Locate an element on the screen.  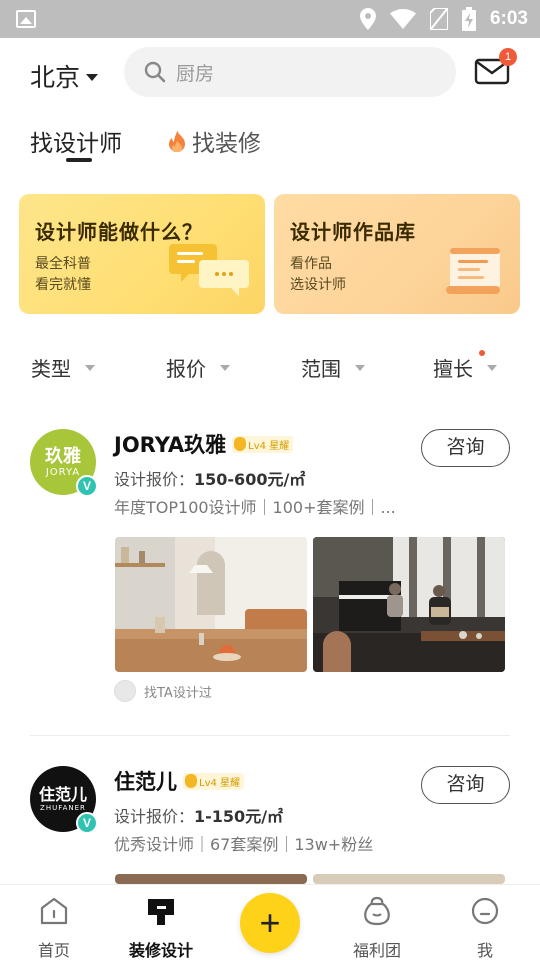
home-icon is located at coordinates (54, 911).